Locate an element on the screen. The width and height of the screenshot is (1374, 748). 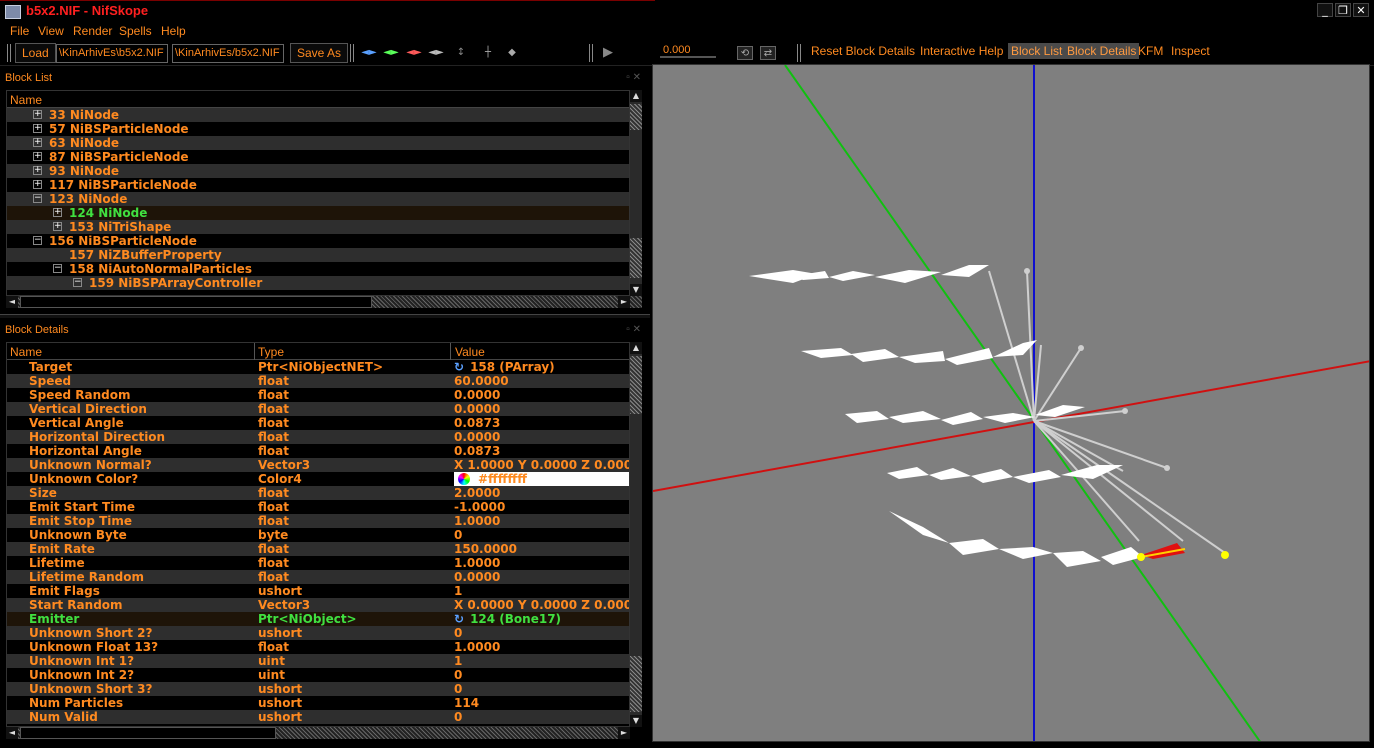
block-list-item: +117 NiBSParticleNode is located at coordinates (318, 185).